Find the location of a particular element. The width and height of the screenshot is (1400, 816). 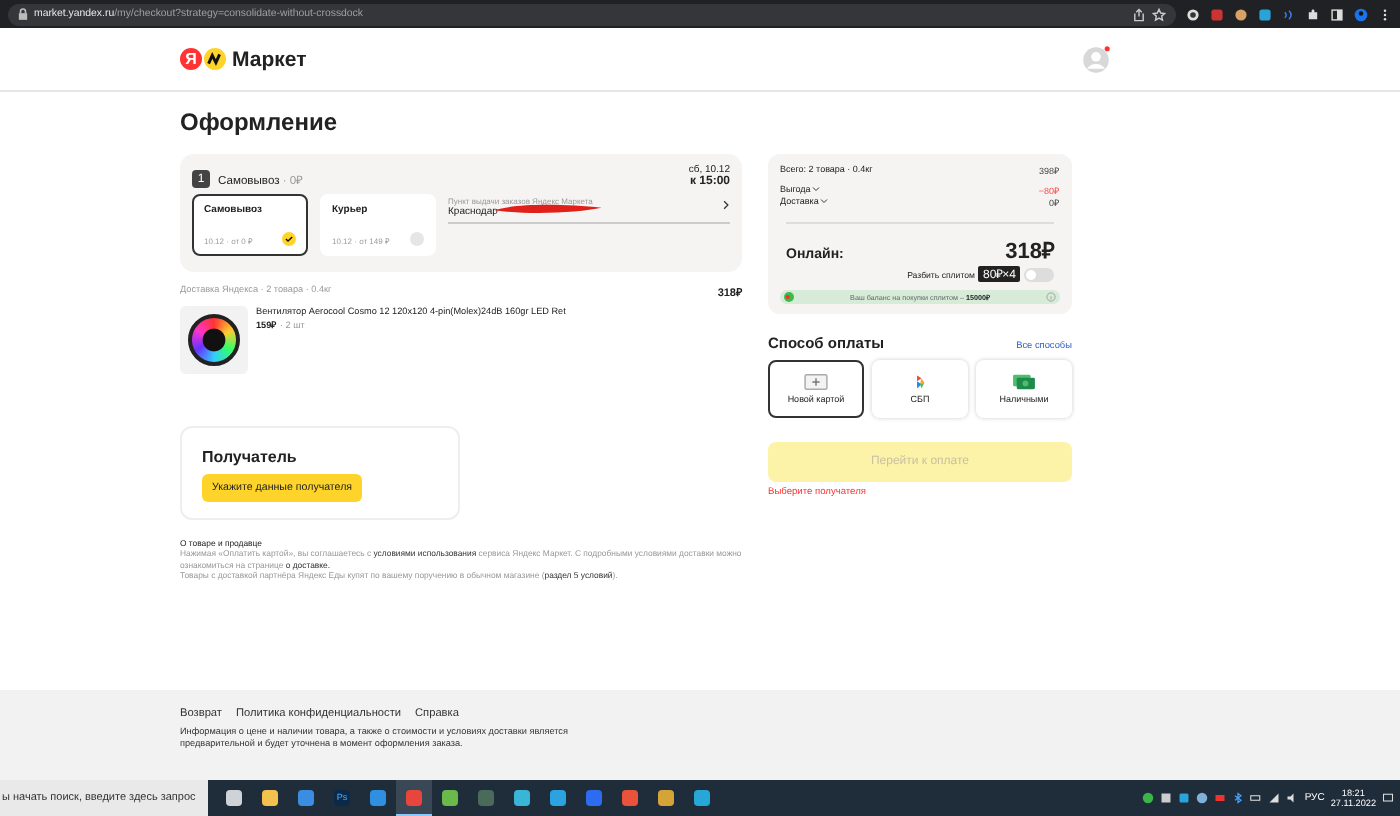

speaker-icon is located at coordinates (1292, 798).